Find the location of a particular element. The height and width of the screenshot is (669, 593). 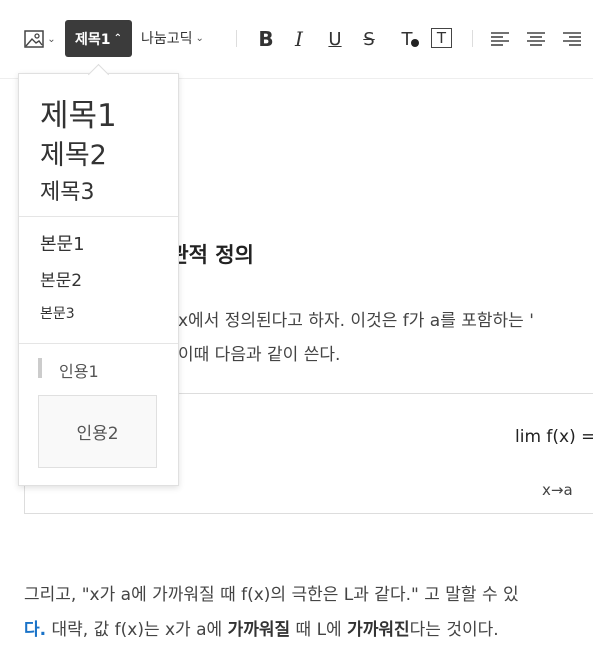

align-right-button is located at coordinates (572, 39).